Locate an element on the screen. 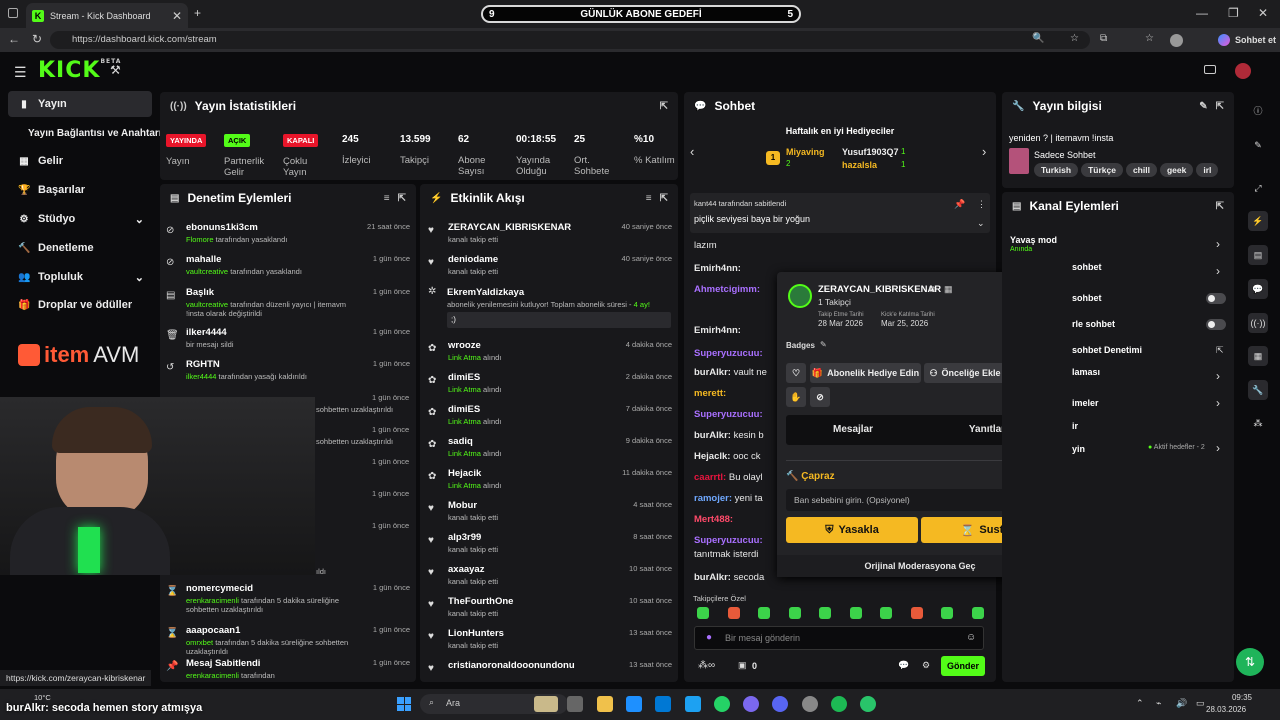 The height and width of the screenshot is (720, 1280). chat-message: burAlkr: kesin b is located at coordinates (729, 435).